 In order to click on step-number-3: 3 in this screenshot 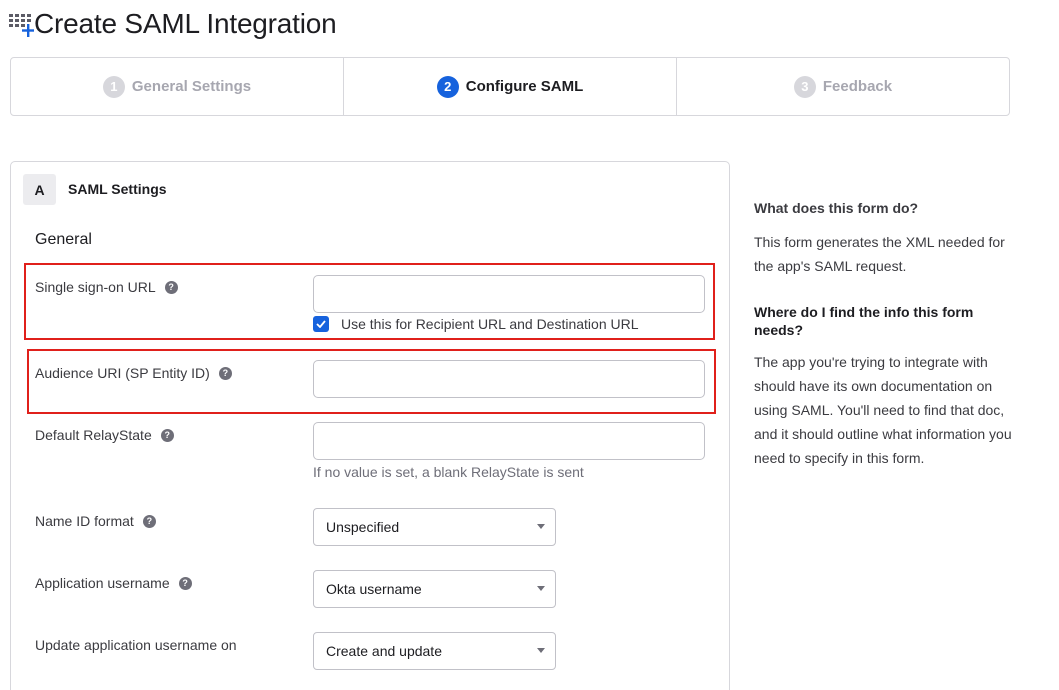, I will do `click(804, 86)`.